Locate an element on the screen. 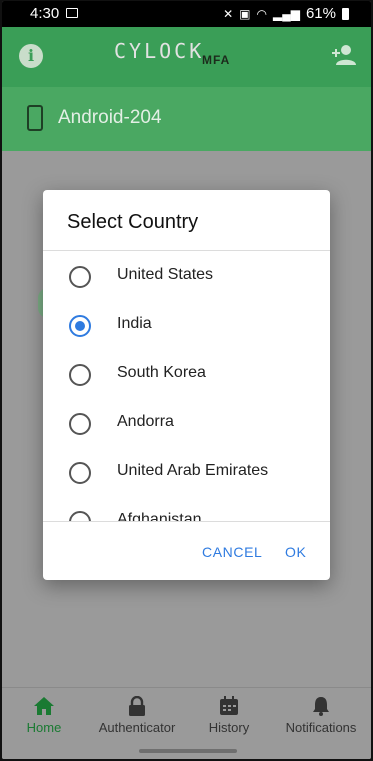 This screenshot has height=761, width=373. gesture-home-bar is located at coordinates (188, 751).